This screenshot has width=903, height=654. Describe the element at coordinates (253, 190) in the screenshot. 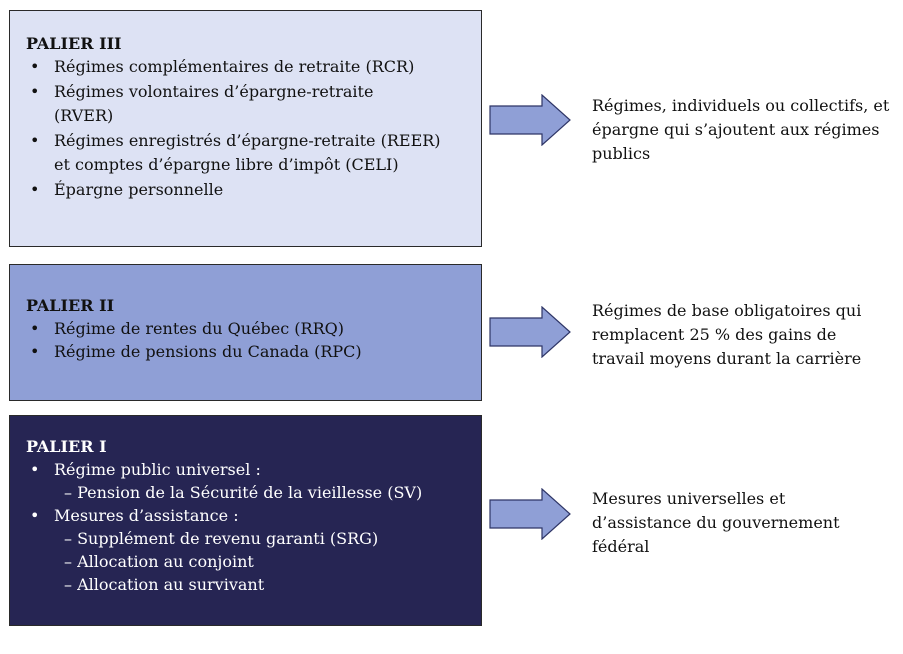

I see `tier-3-item: Épargne personnelle` at that location.